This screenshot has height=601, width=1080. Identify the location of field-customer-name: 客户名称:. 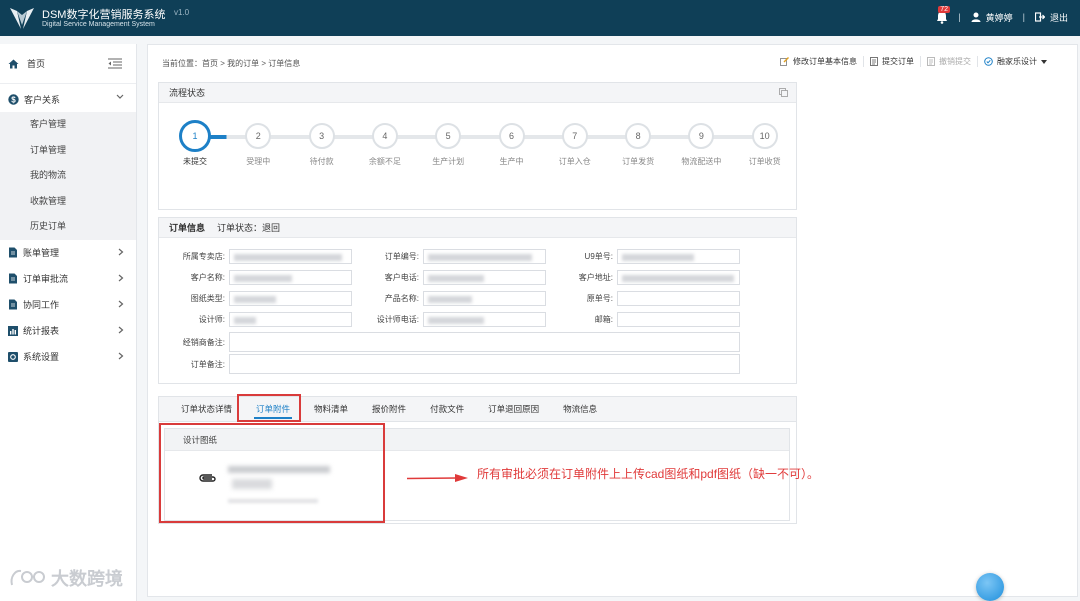
(255, 277).